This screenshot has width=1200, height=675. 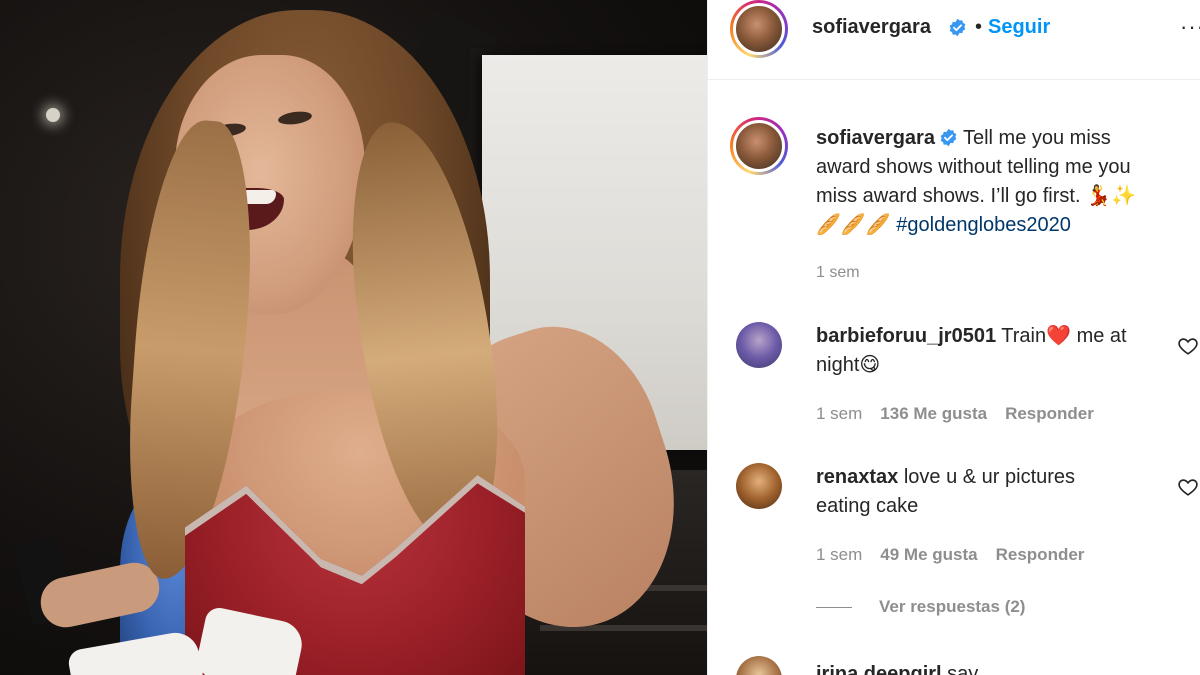 I want to click on author-avatar-image, so click(x=759, y=29).